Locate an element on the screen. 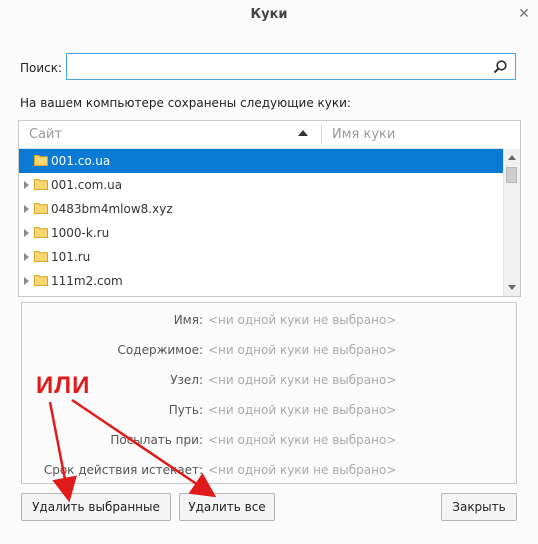  delete-all-button: Удалить все is located at coordinates (227, 507).